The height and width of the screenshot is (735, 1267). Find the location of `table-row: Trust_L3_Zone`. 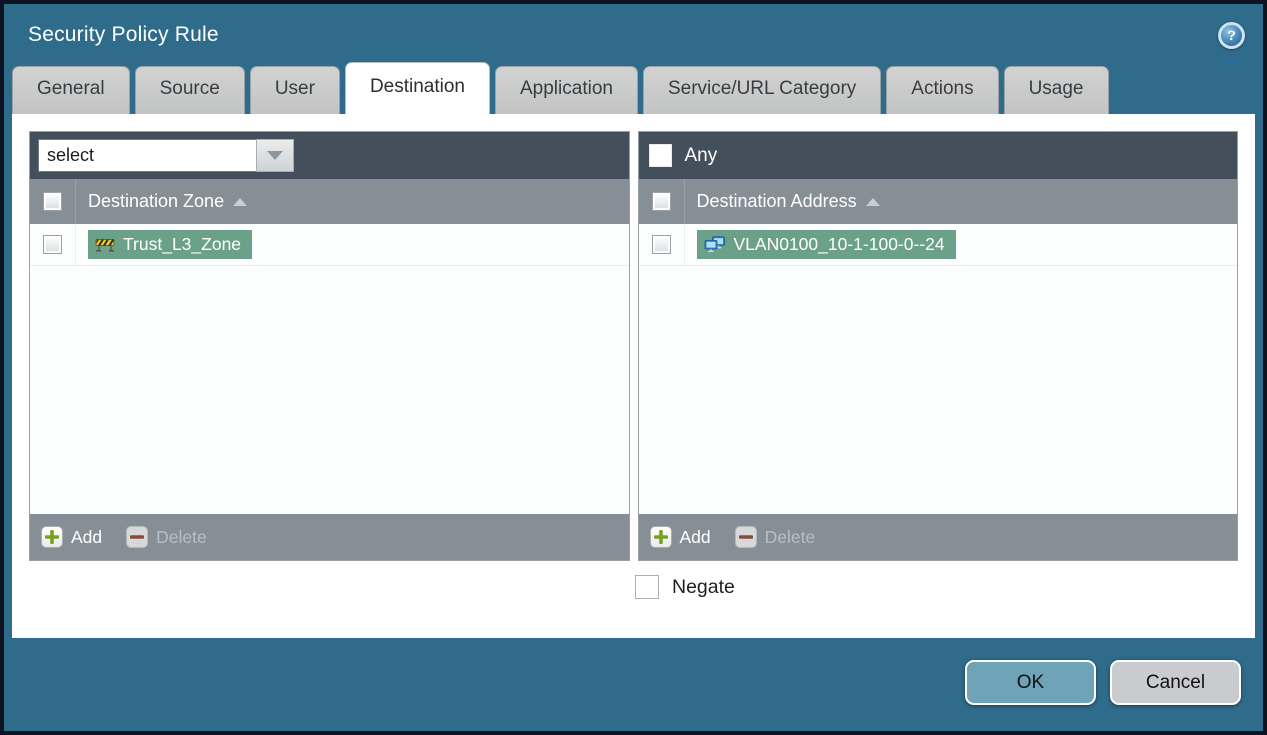

table-row: Trust_L3_Zone is located at coordinates (329, 245).